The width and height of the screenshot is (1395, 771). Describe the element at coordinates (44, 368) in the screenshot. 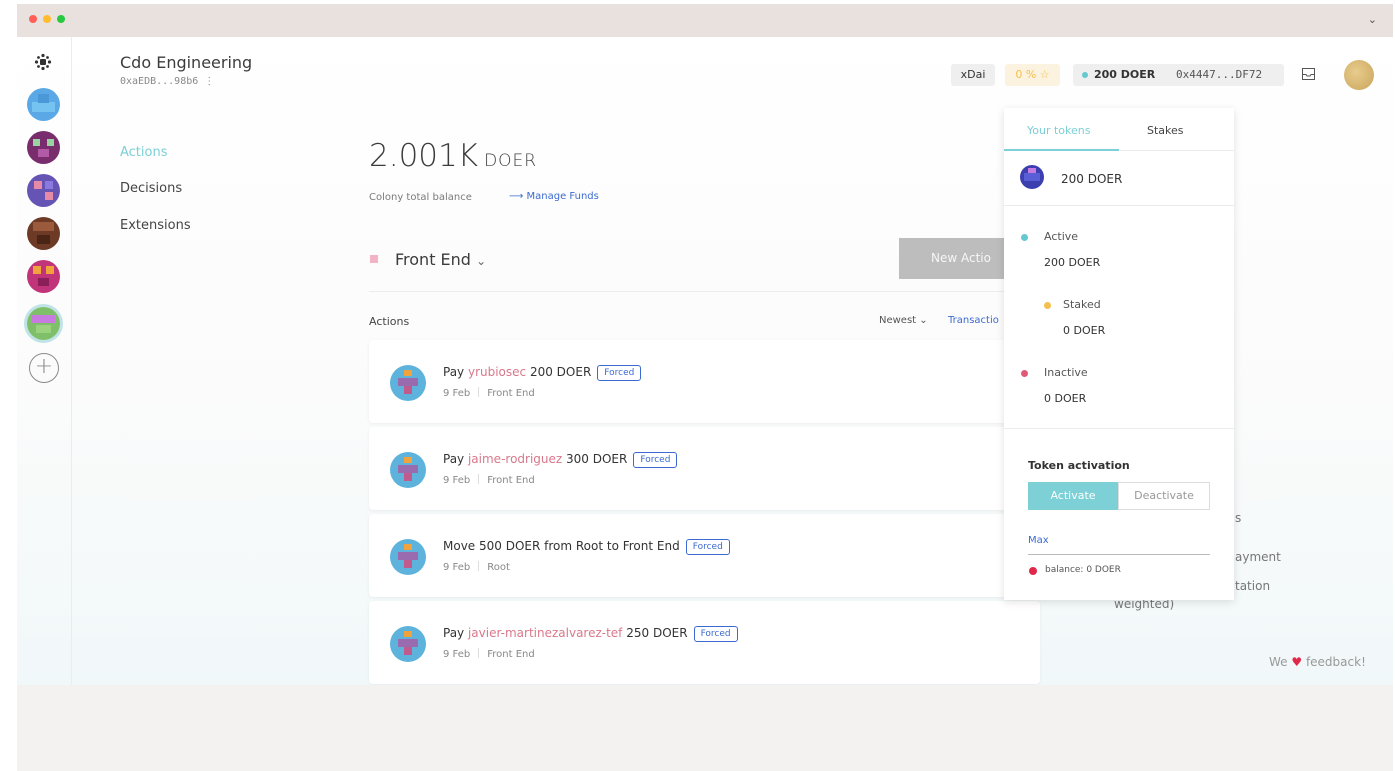

I see `add-colony-button: +` at that location.